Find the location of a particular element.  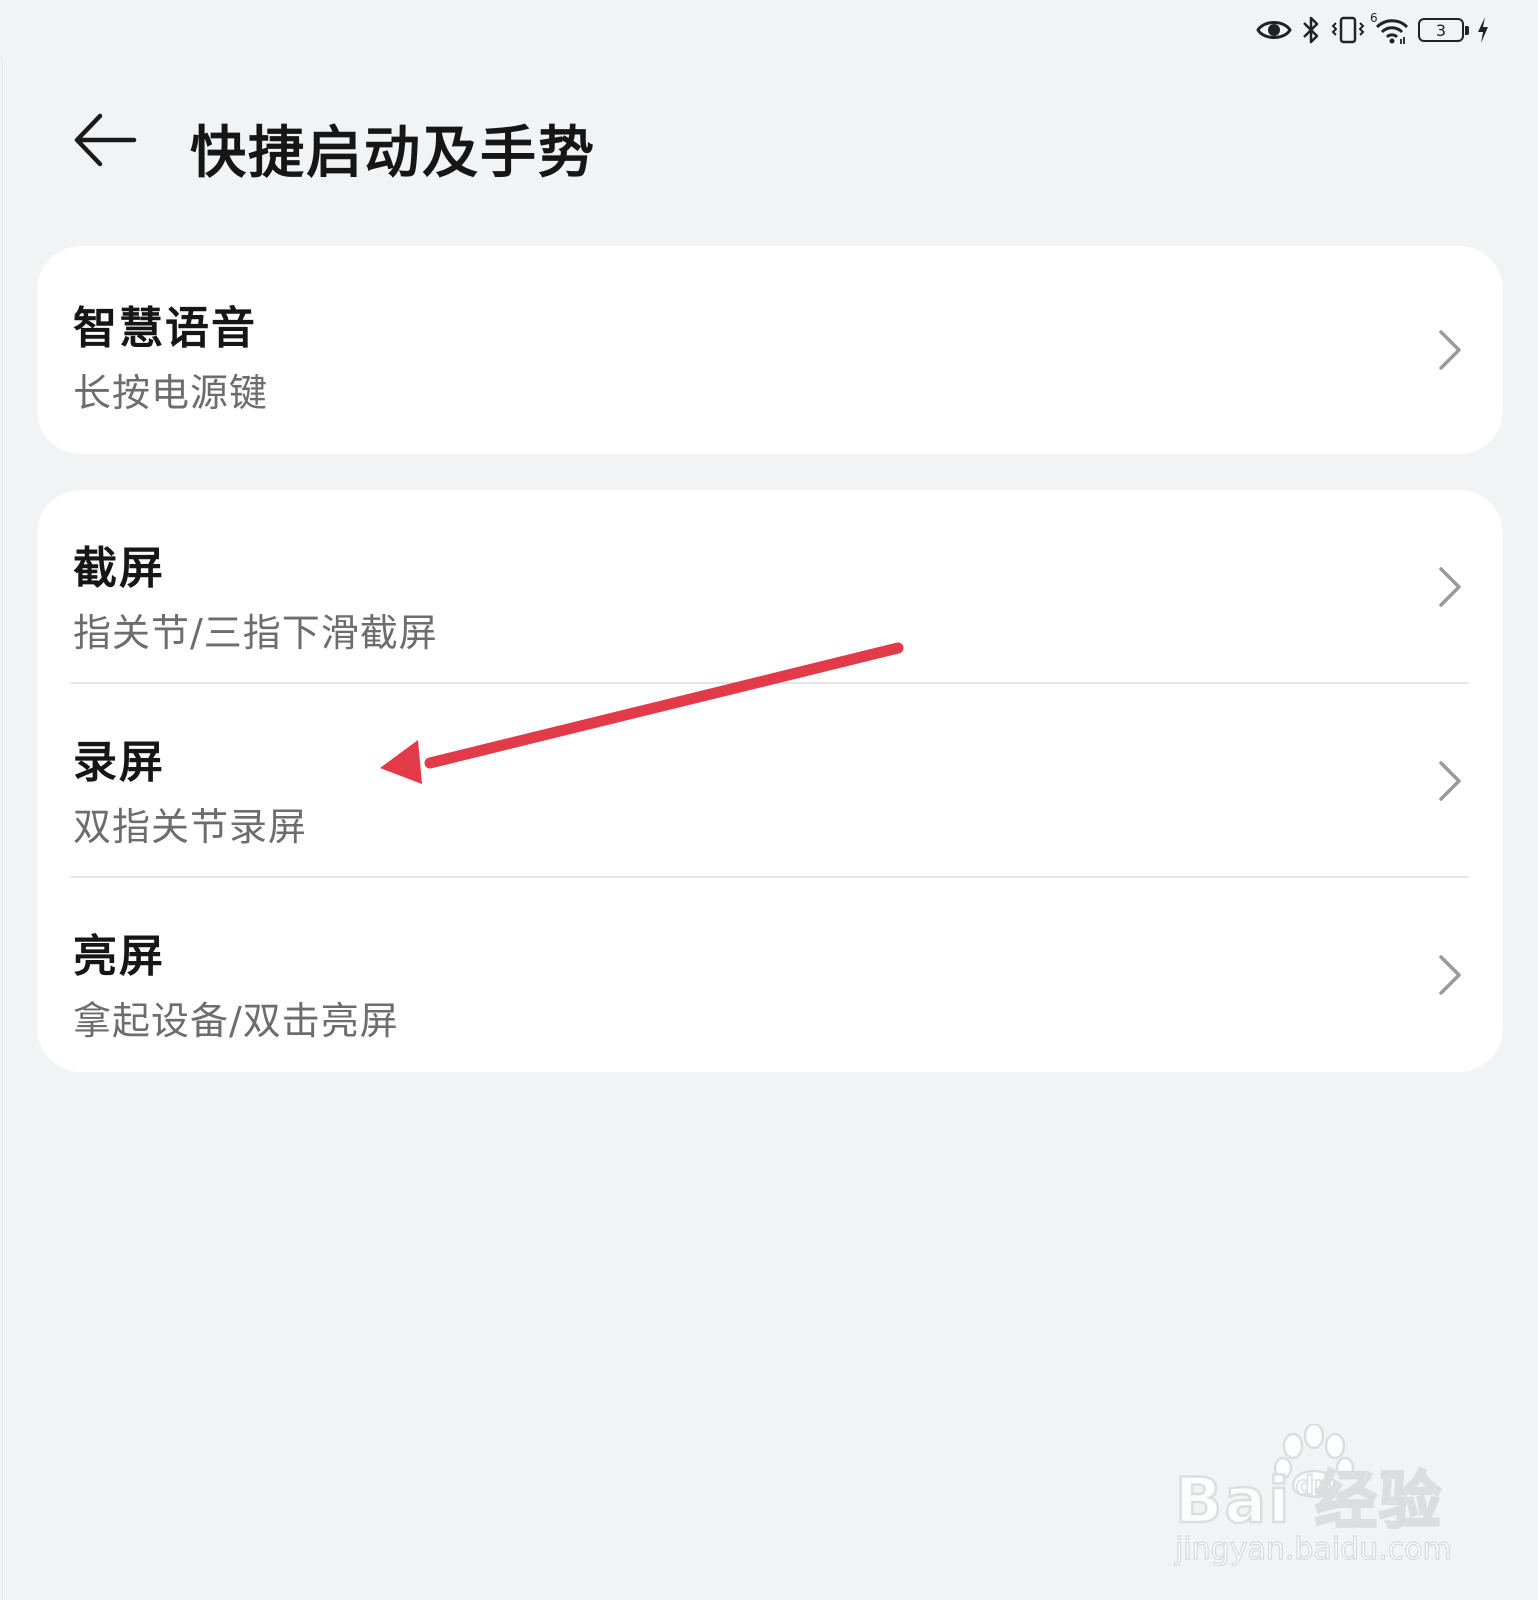

item-title: 录屏 is located at coordinates (119, 762).